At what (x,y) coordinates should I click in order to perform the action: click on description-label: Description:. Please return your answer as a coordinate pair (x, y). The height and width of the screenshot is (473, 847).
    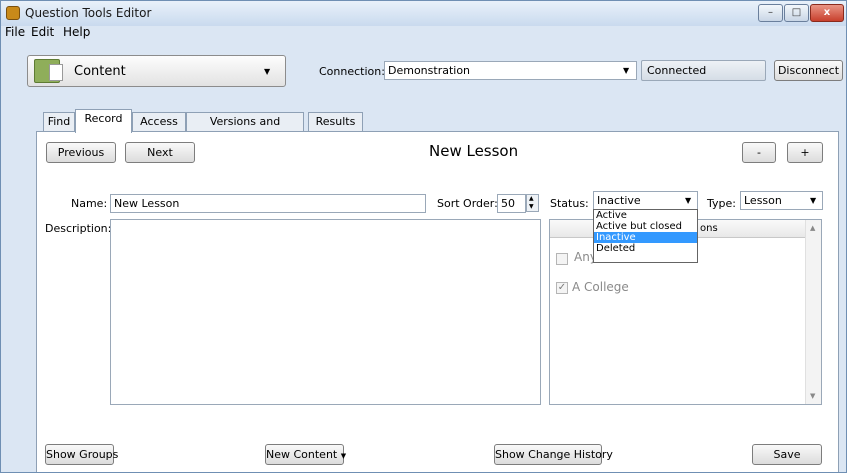
    Looking at the image, I should click on (78, 228).